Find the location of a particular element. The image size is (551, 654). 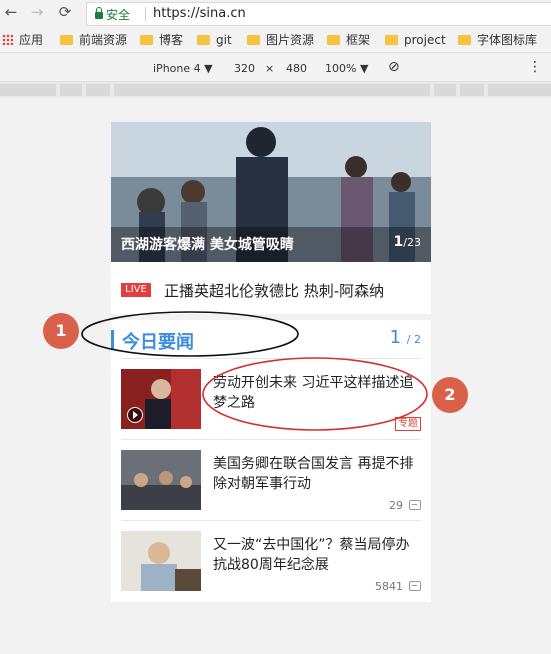

comment-count: 5841 is located at coordinates (398, 586).